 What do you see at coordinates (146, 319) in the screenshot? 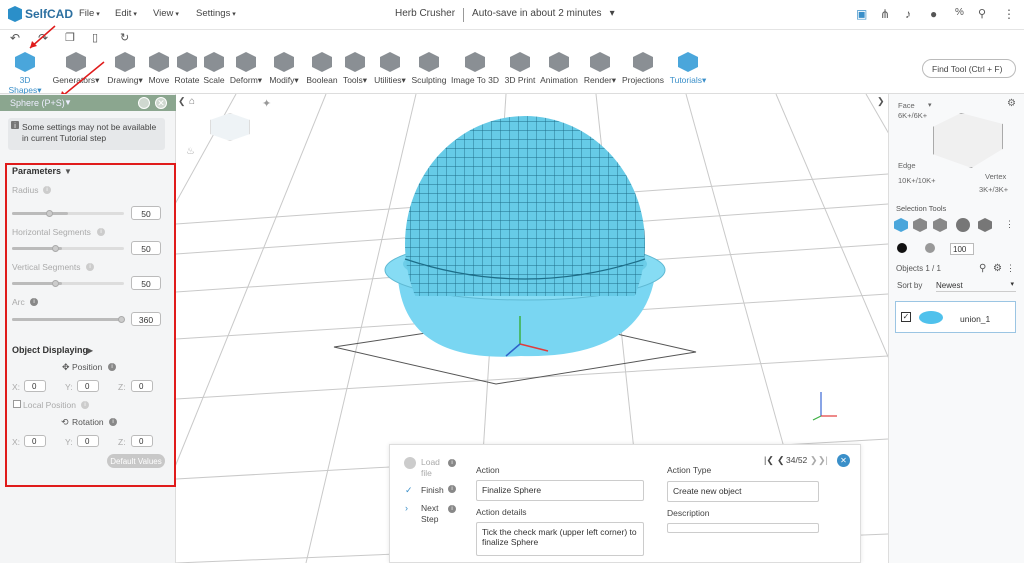
I see `arc-input: 360` at bounding box center [146, 319].